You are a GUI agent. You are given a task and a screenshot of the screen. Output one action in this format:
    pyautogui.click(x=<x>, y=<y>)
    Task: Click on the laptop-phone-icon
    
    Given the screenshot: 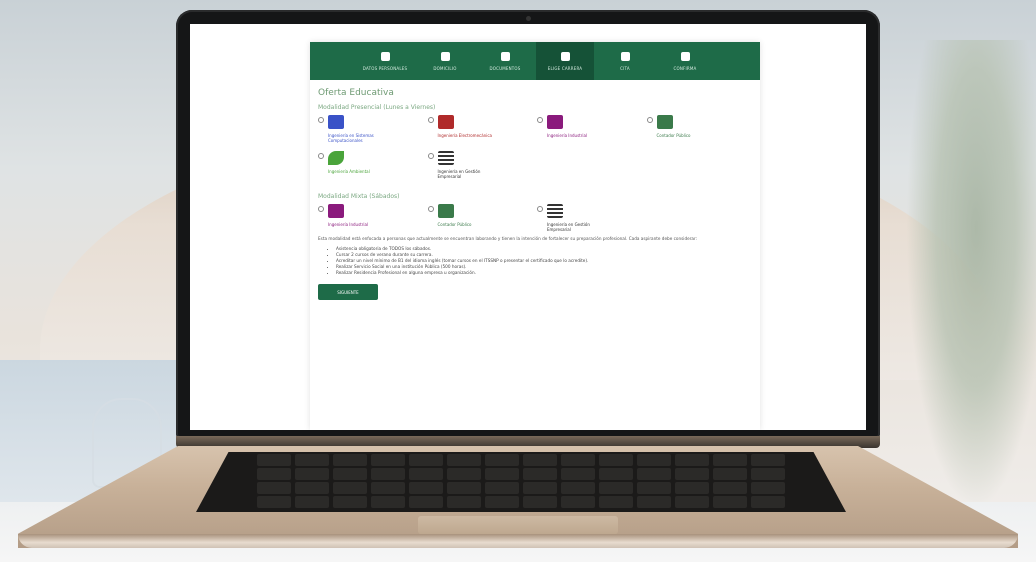 What is the action you would take?
    pyautogui.click(x=336, y=122)
    